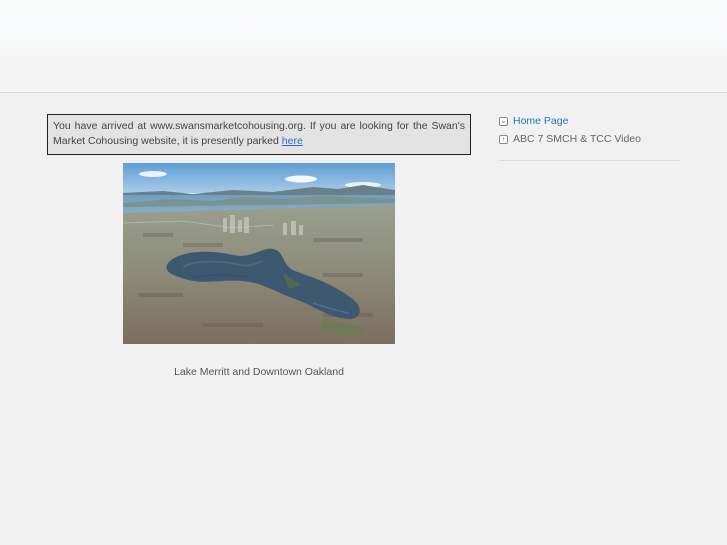  What do you see at coordinates (589, 121) in the screenshot?
I see `sidebar-item-home-page: ⌄ Home Page` at bounding box center [589, 121].